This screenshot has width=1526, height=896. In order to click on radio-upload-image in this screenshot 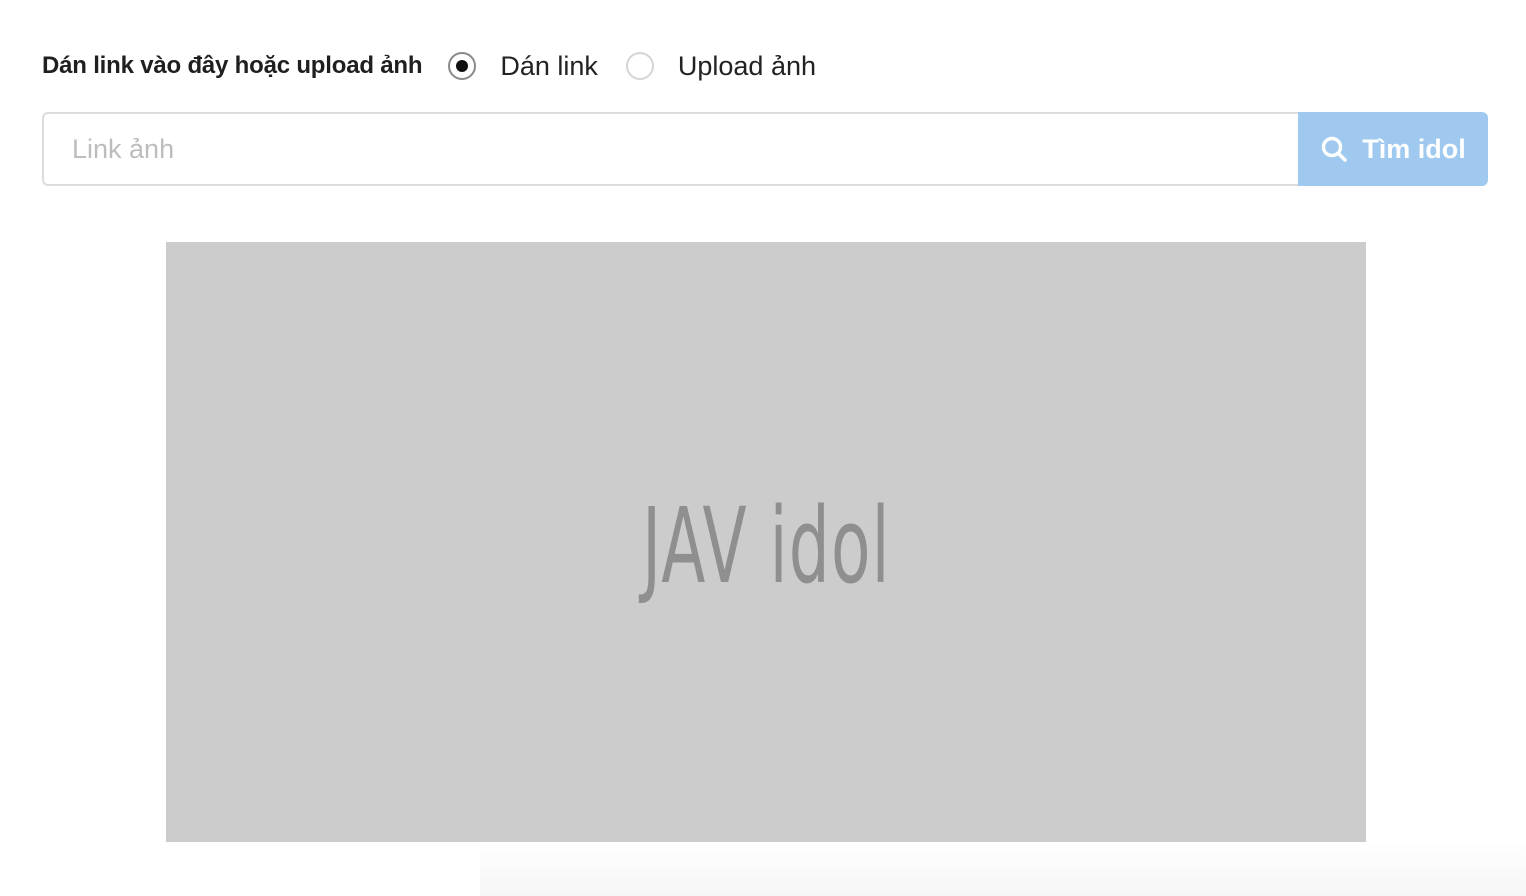, I will do `click(639, 66)`.